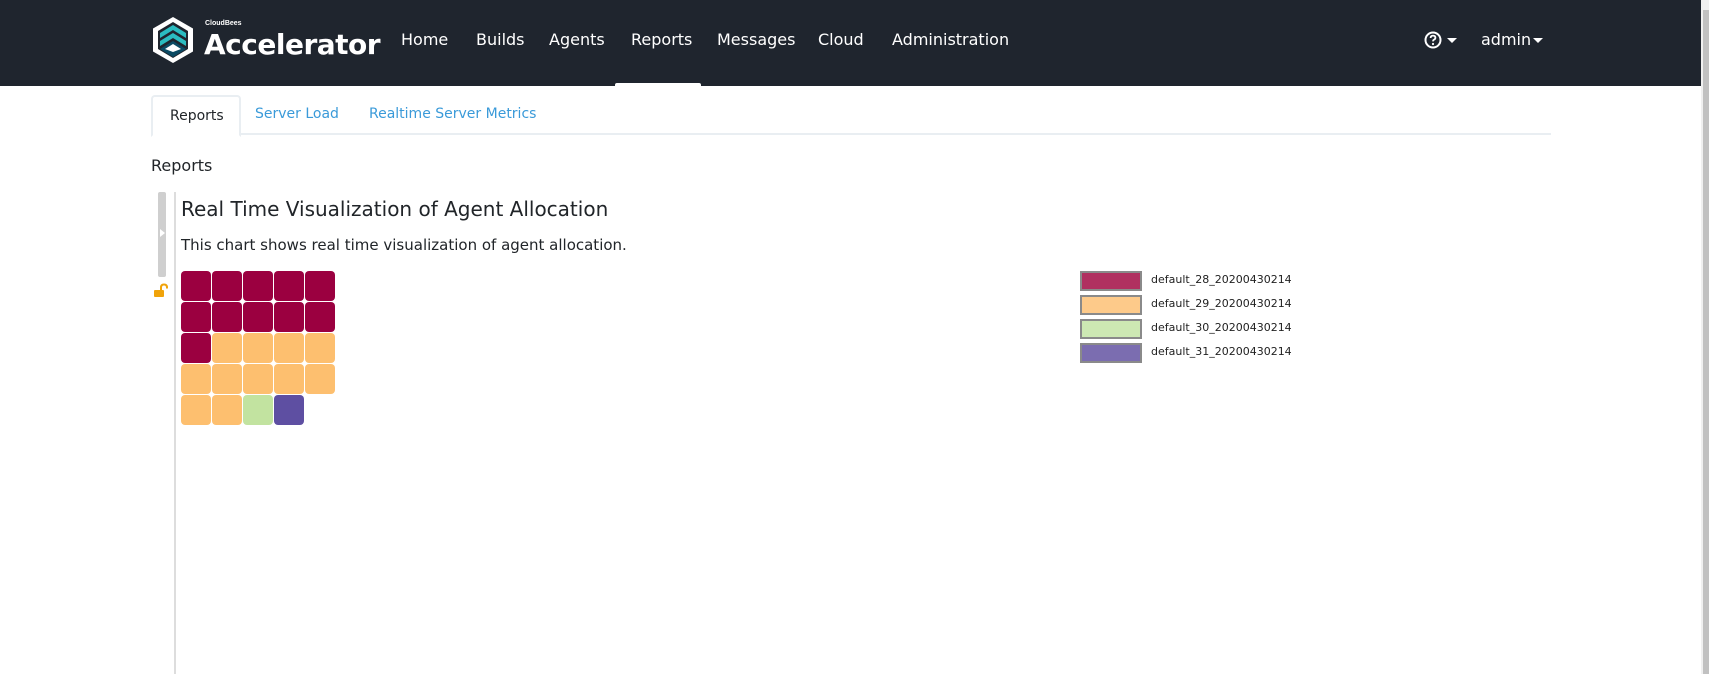 This screenshot has width=1709, height=674. Describe the element at coordinates (1452, 40) in the screenshot. I see `help-caret-down-icon` at that location.